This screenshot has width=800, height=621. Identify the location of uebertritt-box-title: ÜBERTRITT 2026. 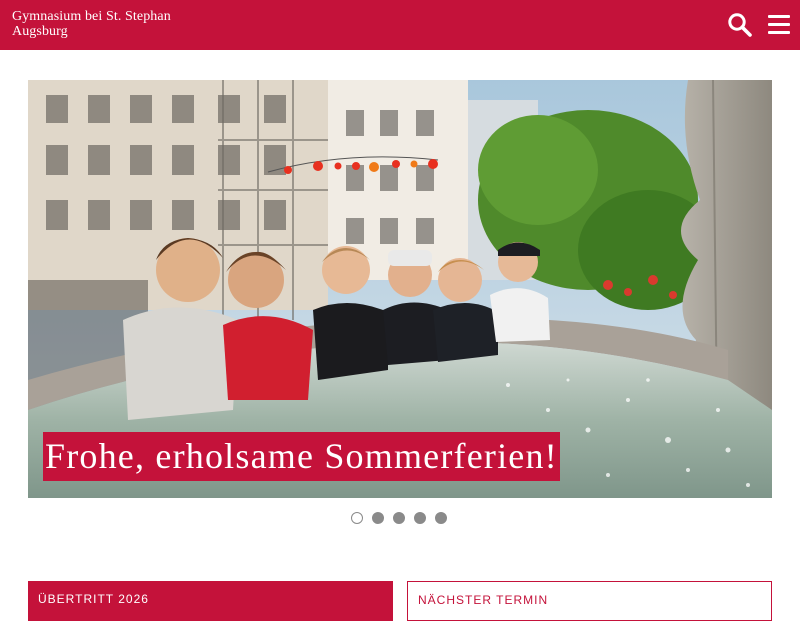
(93, 599).